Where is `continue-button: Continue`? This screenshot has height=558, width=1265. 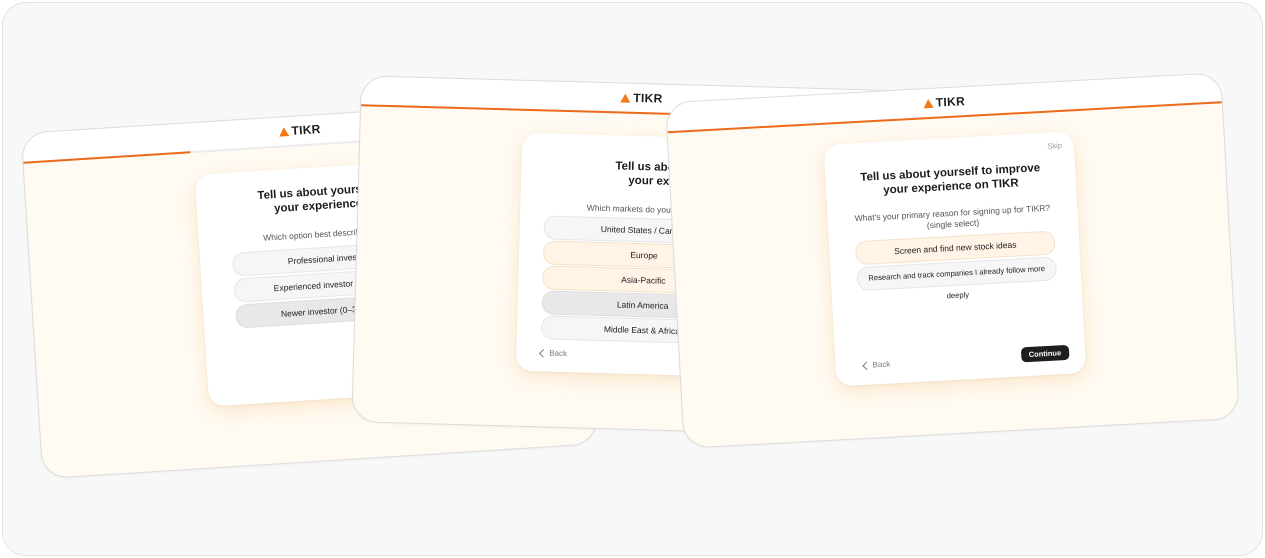 continue-button: Continue is located at coordinates (1045, 353).